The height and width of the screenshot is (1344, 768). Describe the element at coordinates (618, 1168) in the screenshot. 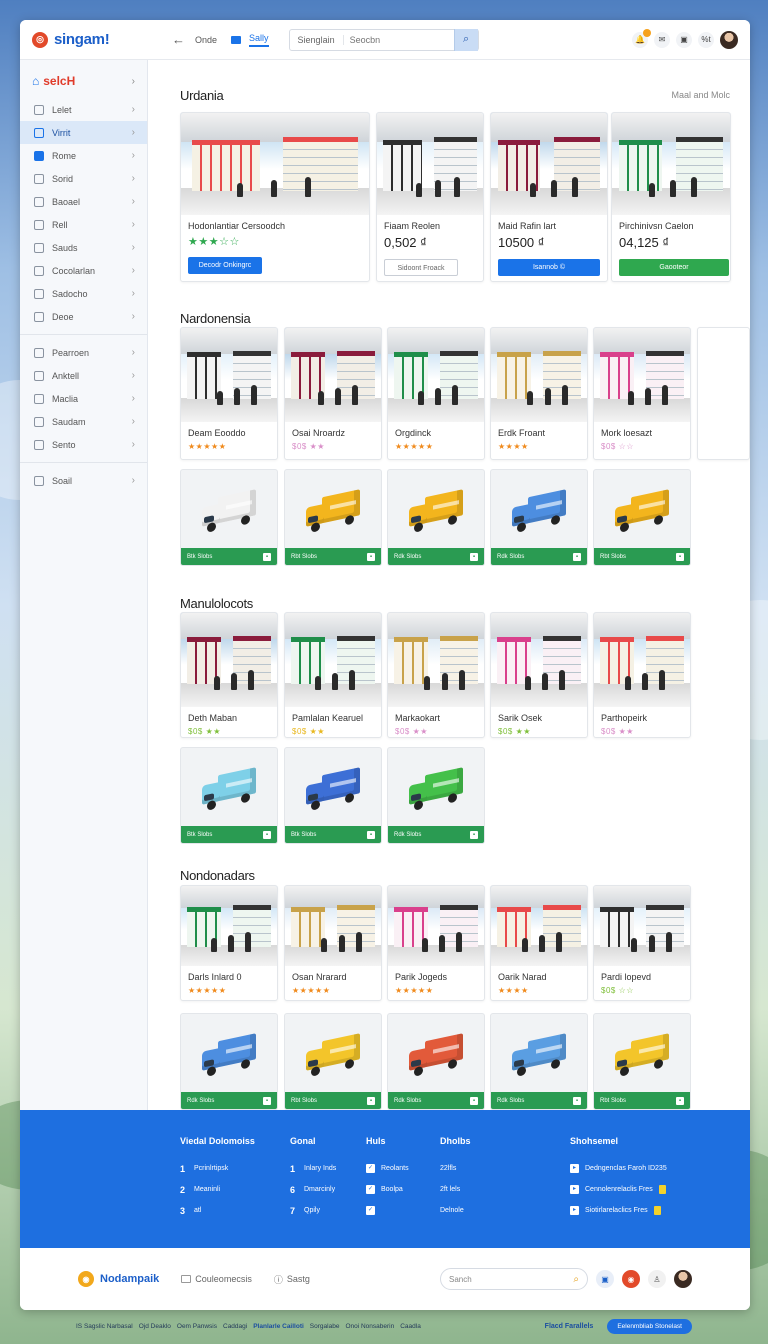

I see `footer-link: ▸ Dedngenclas Faroh ID235` at that location.